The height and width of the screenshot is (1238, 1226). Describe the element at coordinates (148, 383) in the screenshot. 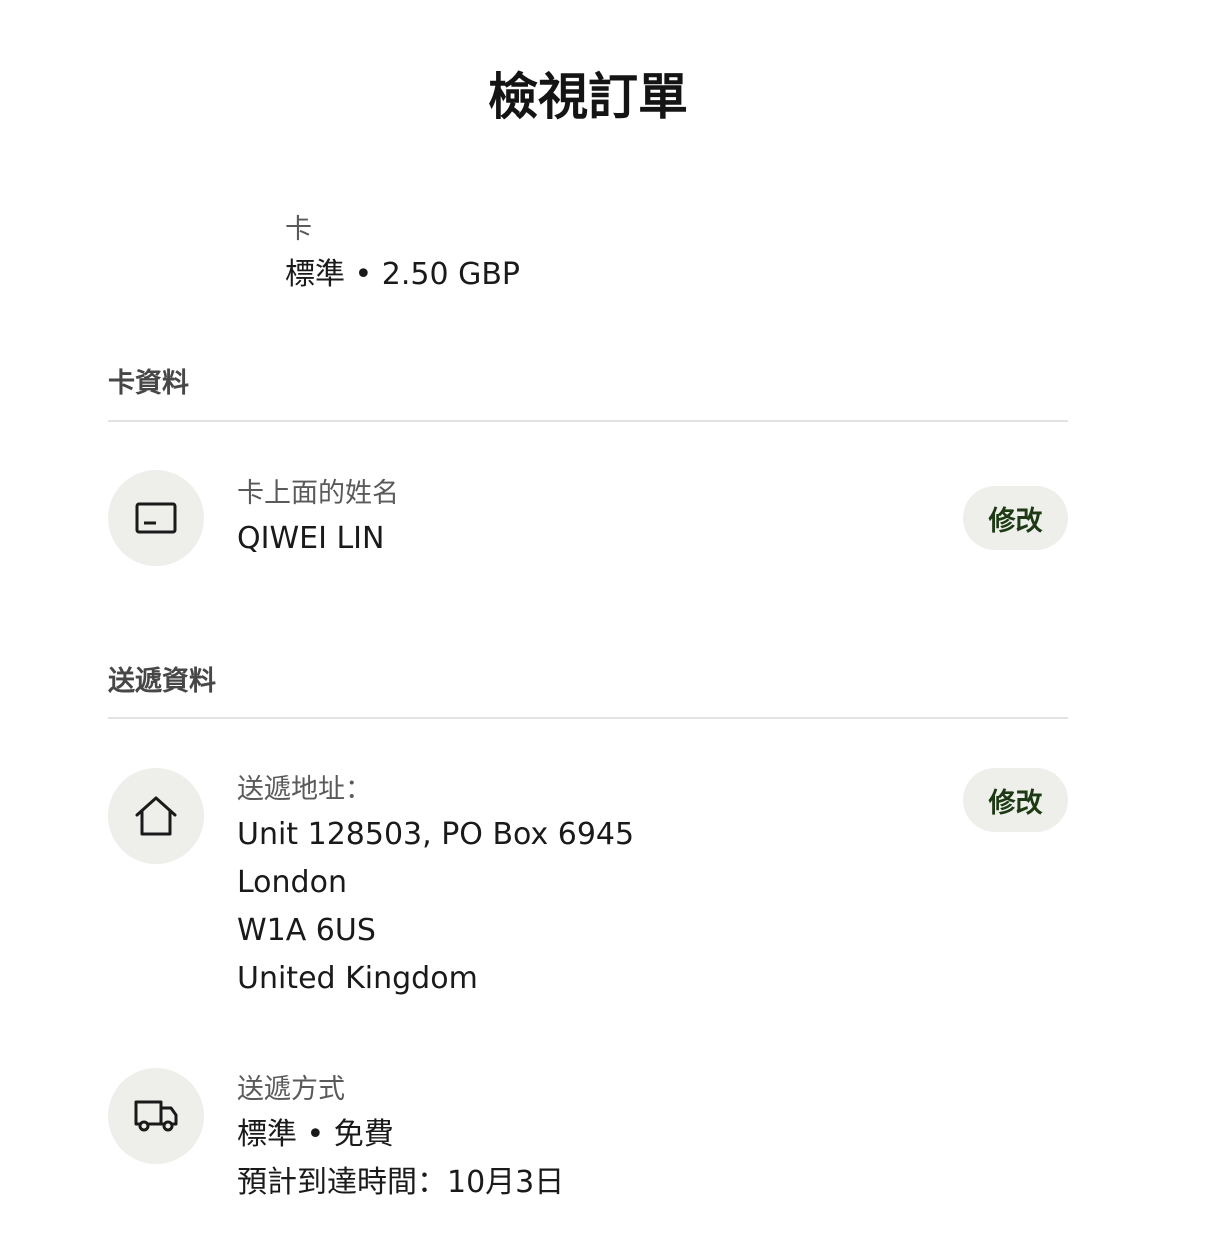

I see `card-section-heading: 卡資料` at that location.